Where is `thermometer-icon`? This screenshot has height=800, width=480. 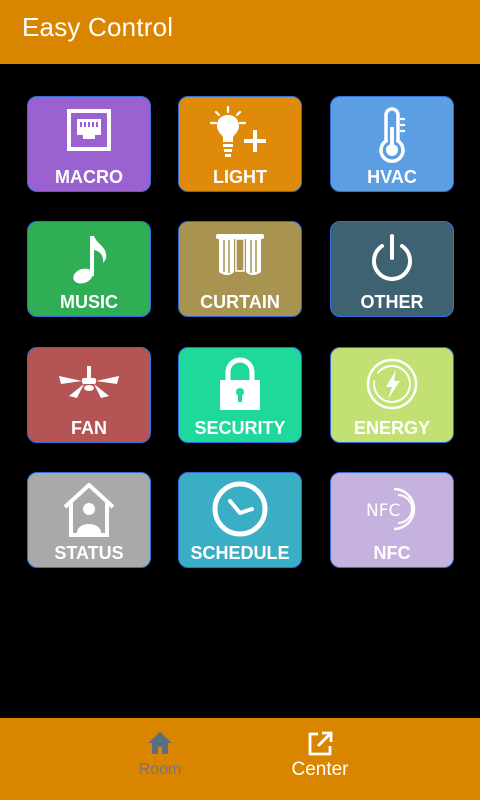
thermometer-icon is located at coordinates (392, 135).